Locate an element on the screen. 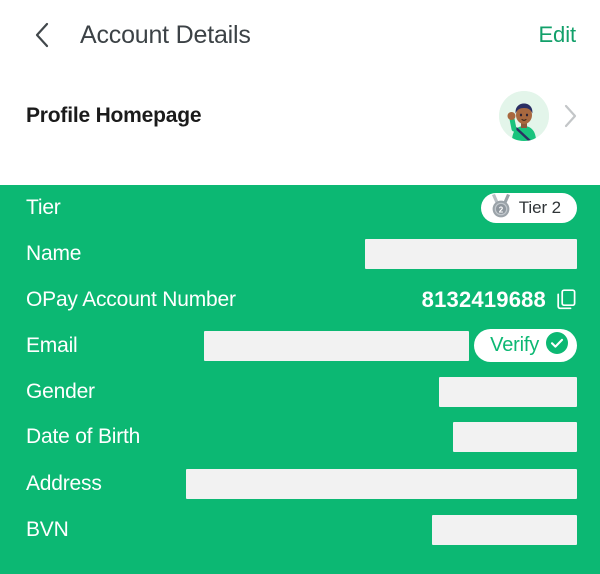 The height and width of the screenshot is (574, 600). row-value-name is located at coordinates (471, 254).